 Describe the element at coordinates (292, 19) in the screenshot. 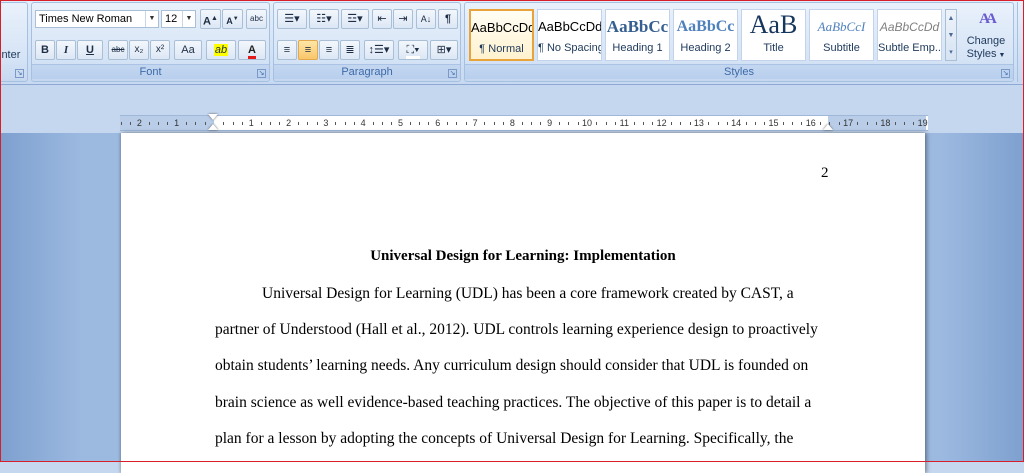

I see `bullets-button: ☰▾` at that location.